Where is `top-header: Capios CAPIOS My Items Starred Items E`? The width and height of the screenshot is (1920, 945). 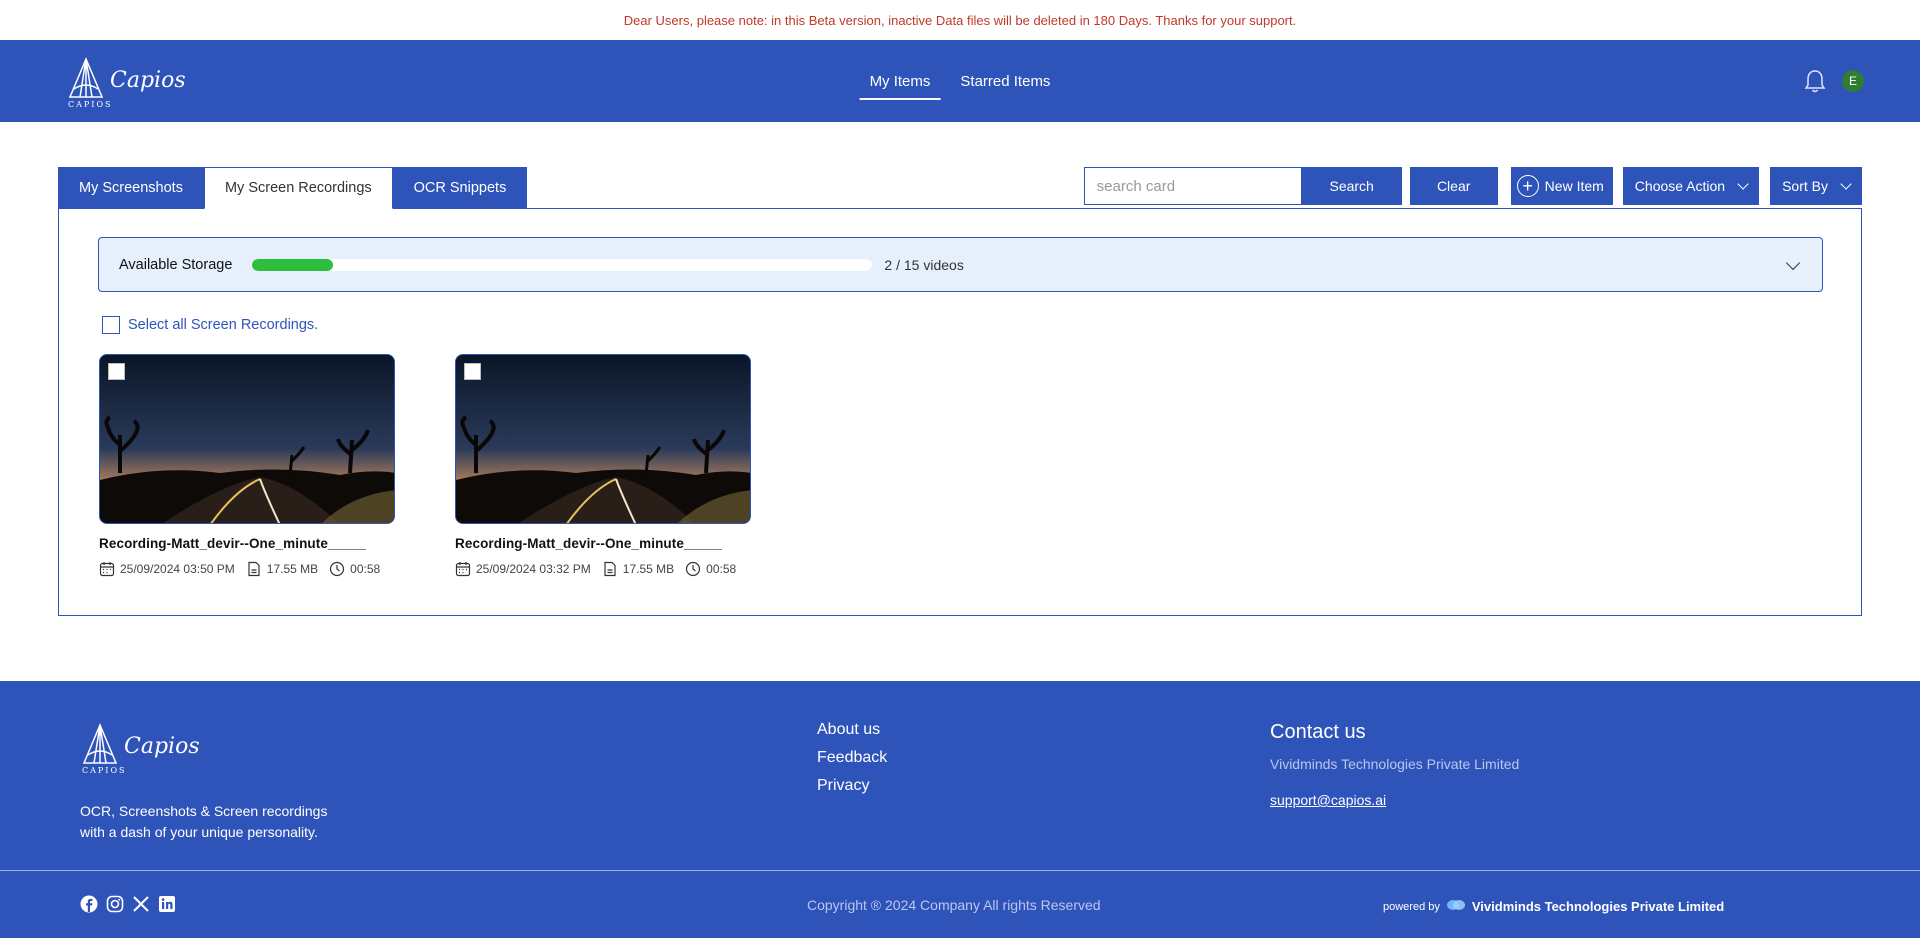
top-header: Capios CAPIOS My Items Starred Items E is located at coordinates (960, 81).